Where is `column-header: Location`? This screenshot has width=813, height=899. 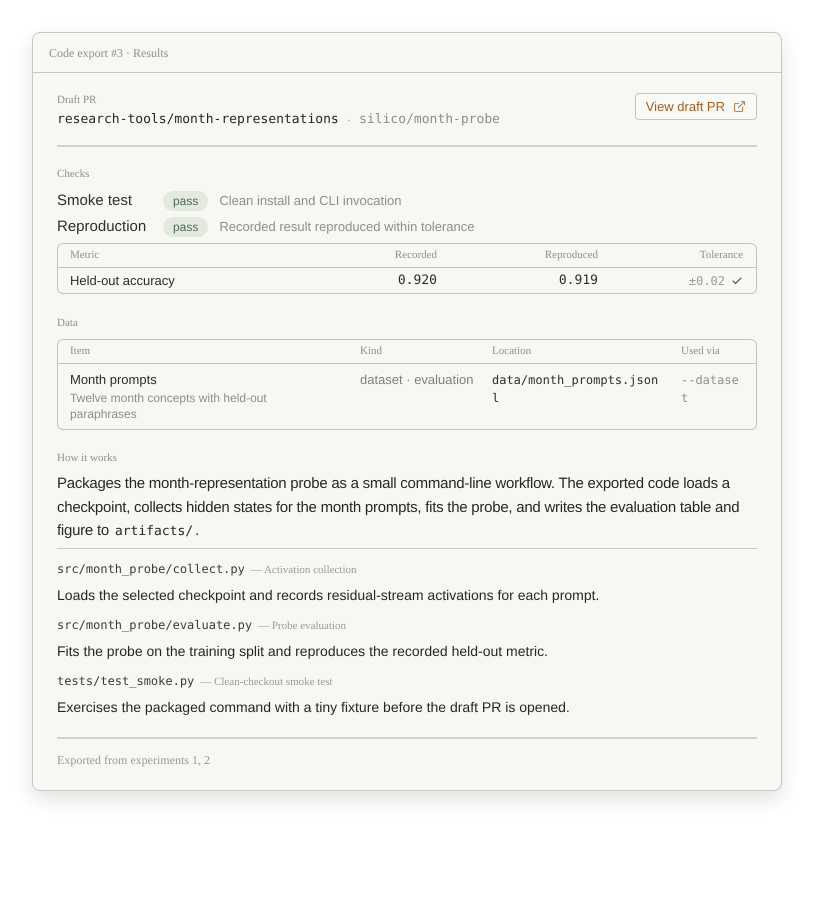 column-header: Location is located at coordinates (512, 352).